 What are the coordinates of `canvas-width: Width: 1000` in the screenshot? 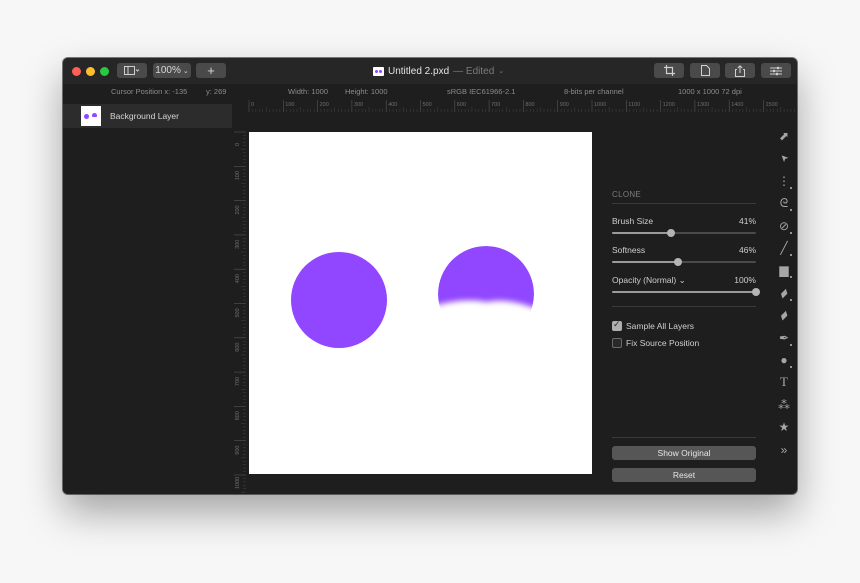 It's located at (308, 91).